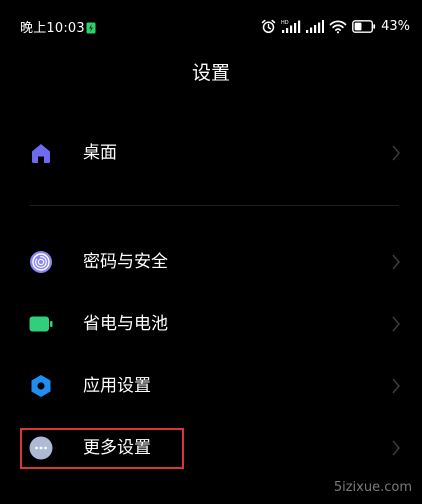  What do you see at coordinates (41, 386) in the screenshot?
I see `gear-icon` at bounding box center [41, 386].